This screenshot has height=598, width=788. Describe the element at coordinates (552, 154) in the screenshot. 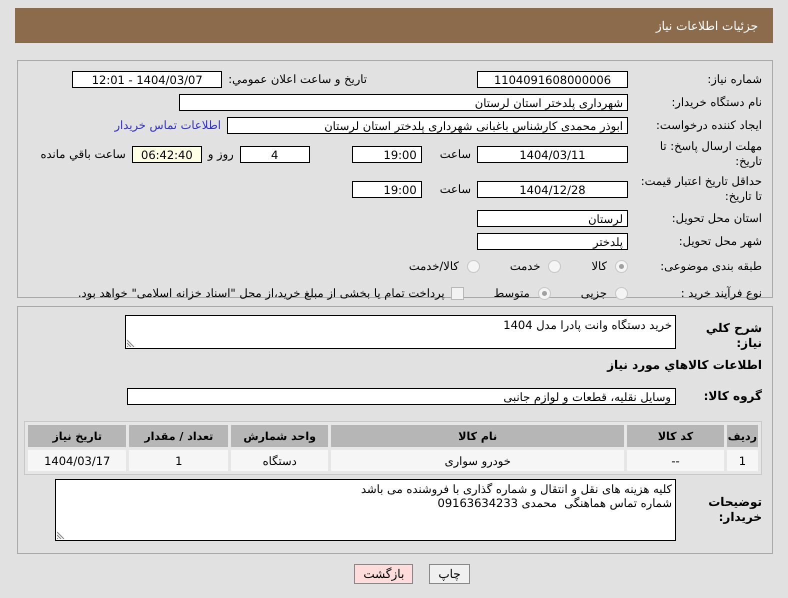

I see `date-field: 1404/03/11` at that location.